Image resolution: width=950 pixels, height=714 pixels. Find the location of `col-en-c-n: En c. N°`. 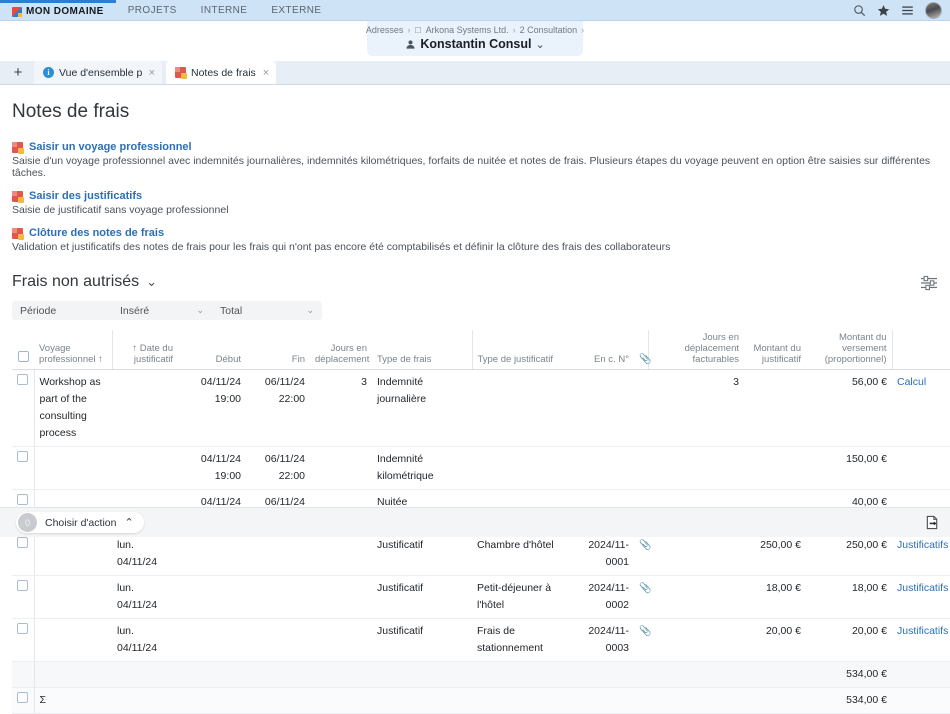

col-en-c-n: En c. N° is located at coordinates (603, 350).